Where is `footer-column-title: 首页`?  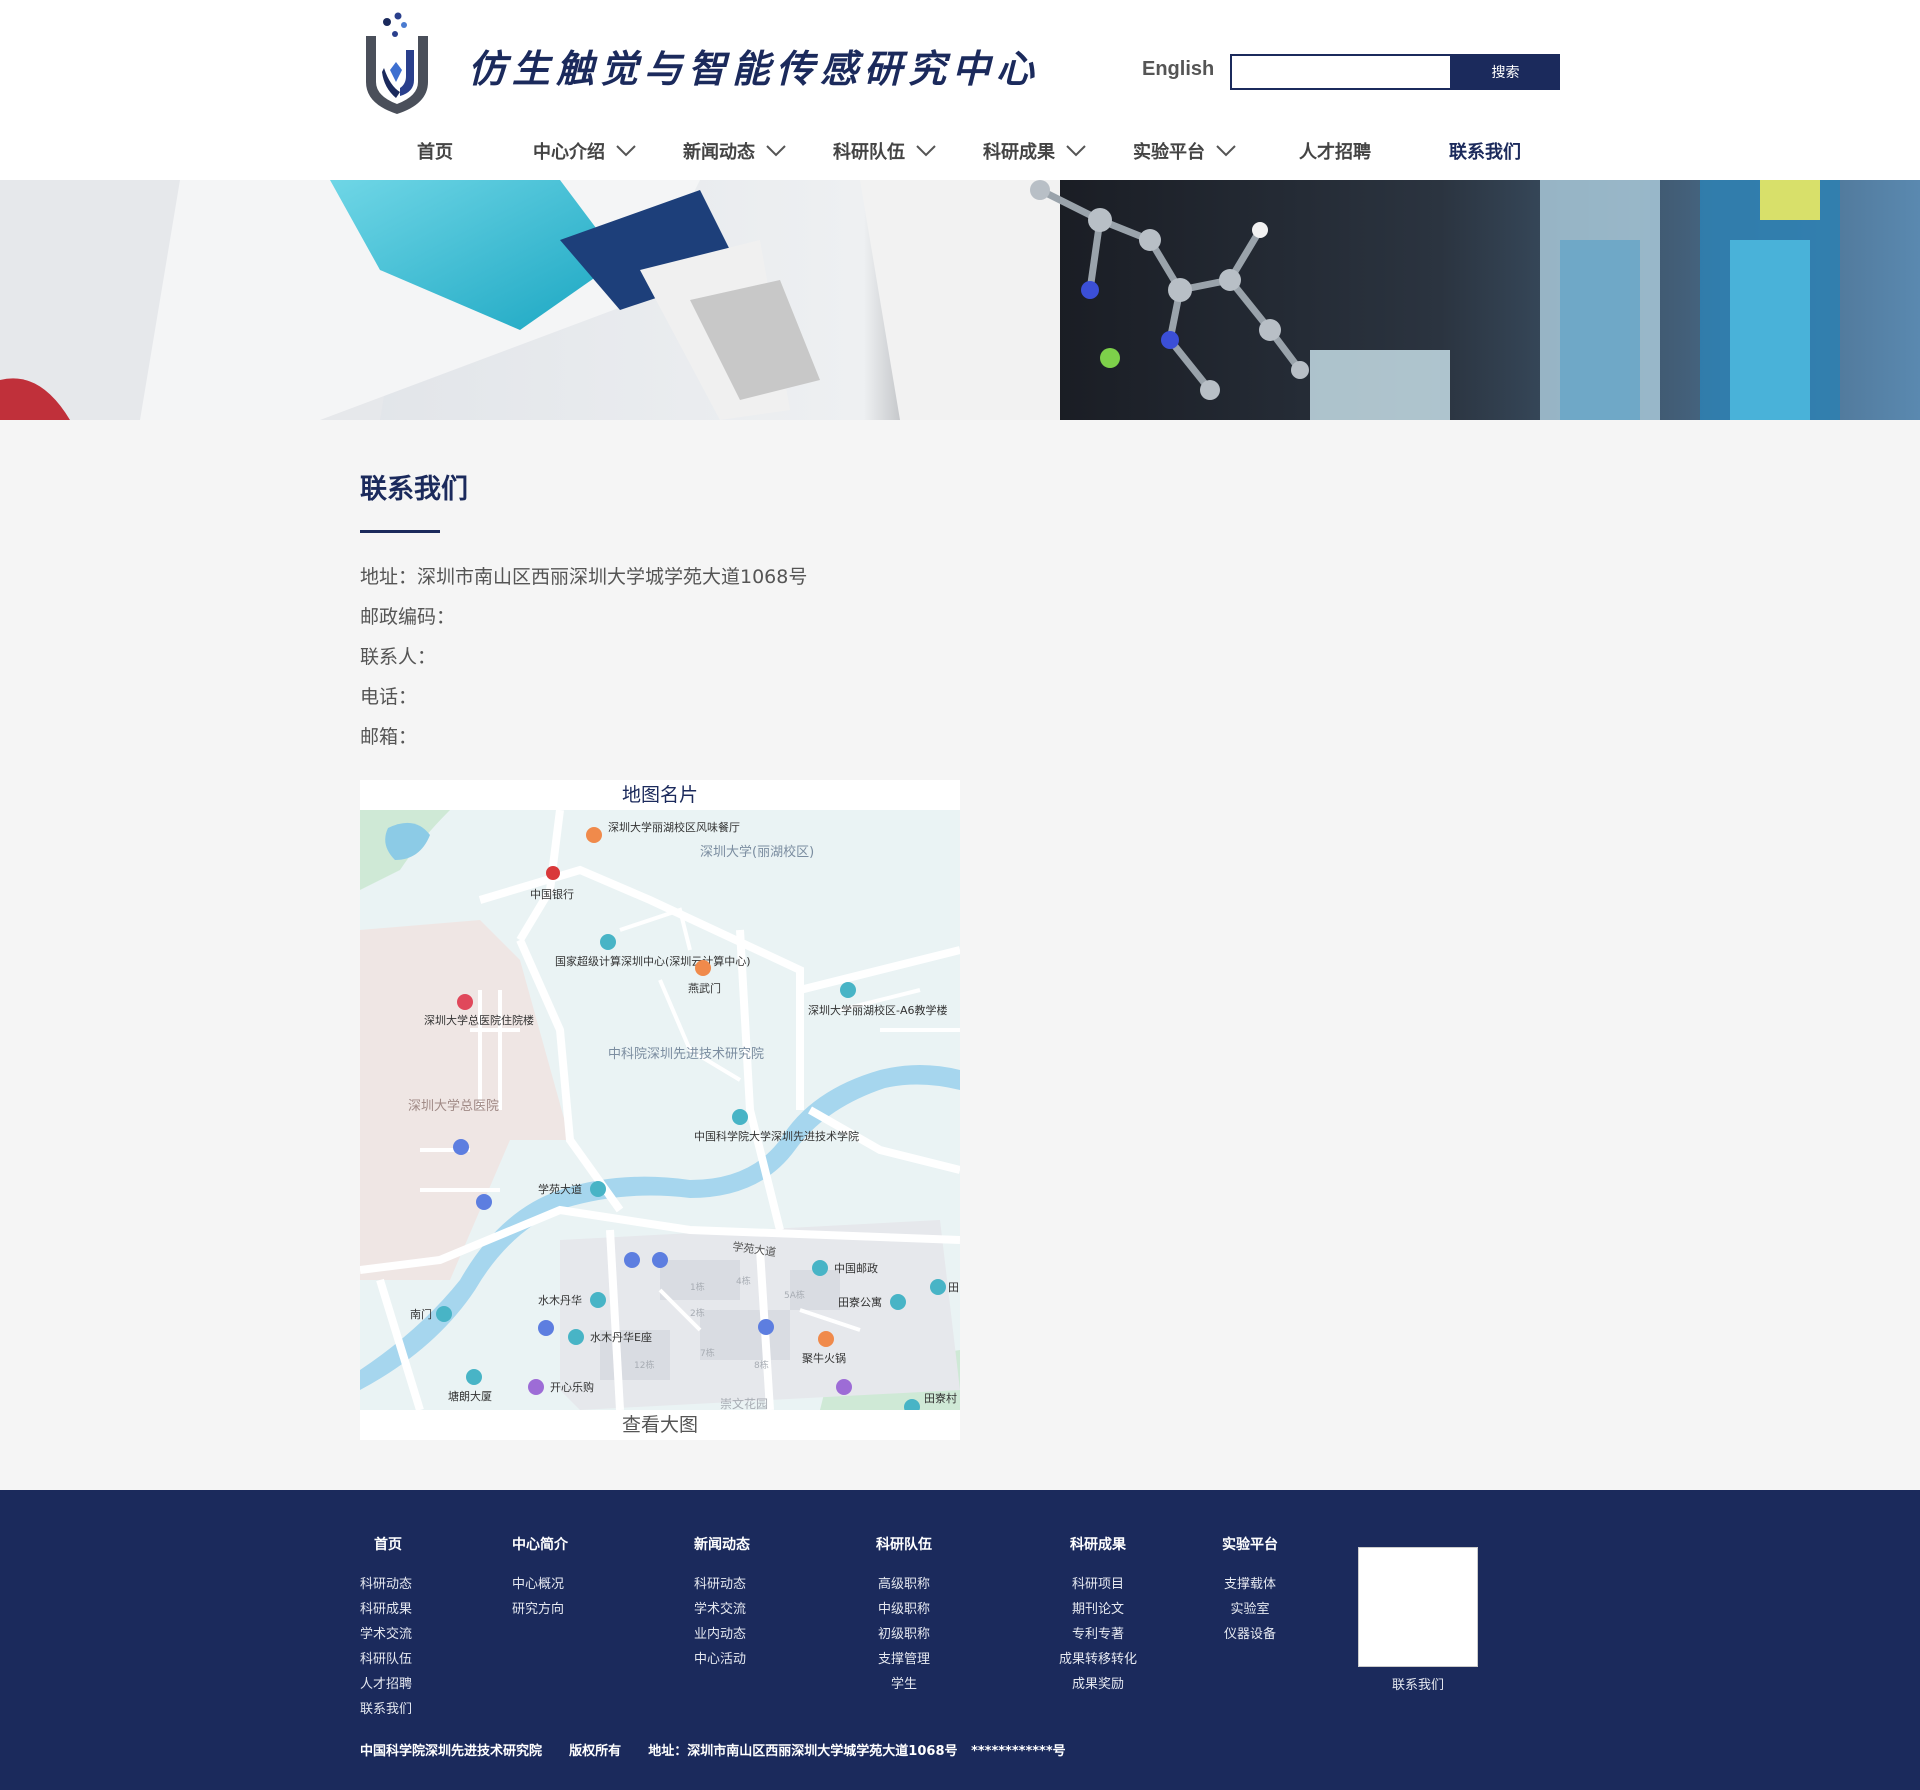 footer-column-title: 首页 is located at coordinates (386, 1546).